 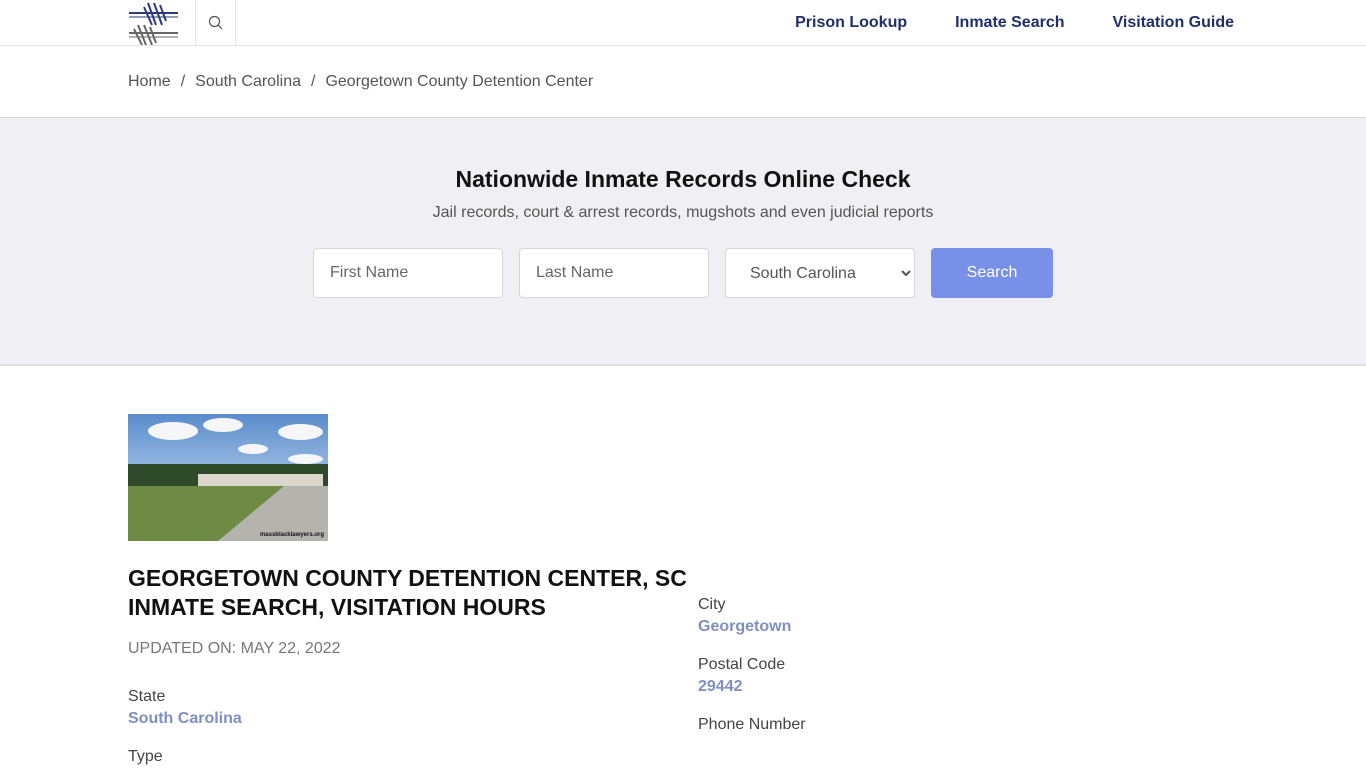 I want to click on state-select: South Carolina, so click(x=820, y=273).